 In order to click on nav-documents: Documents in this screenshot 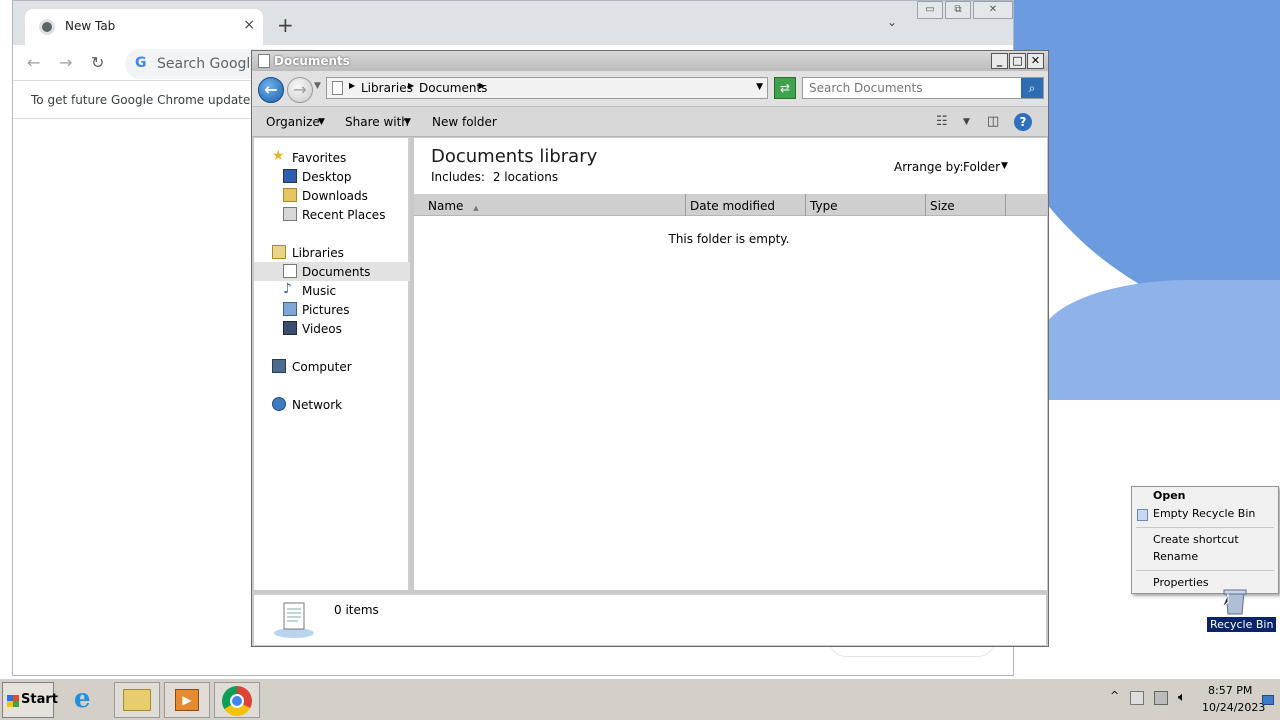, I will do `click(332, 271)`.